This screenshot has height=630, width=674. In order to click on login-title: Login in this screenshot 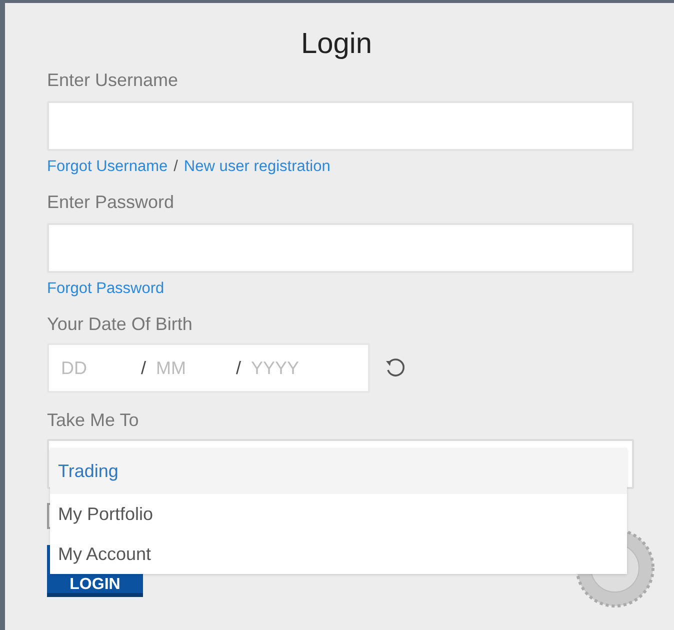, I will do `click(336, 44)`.